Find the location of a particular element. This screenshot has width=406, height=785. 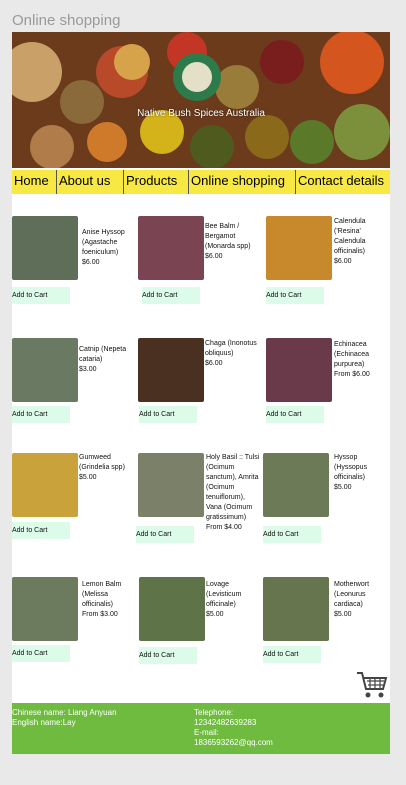

nav-contact-details: Contact details is located at coordinates (343, 182).